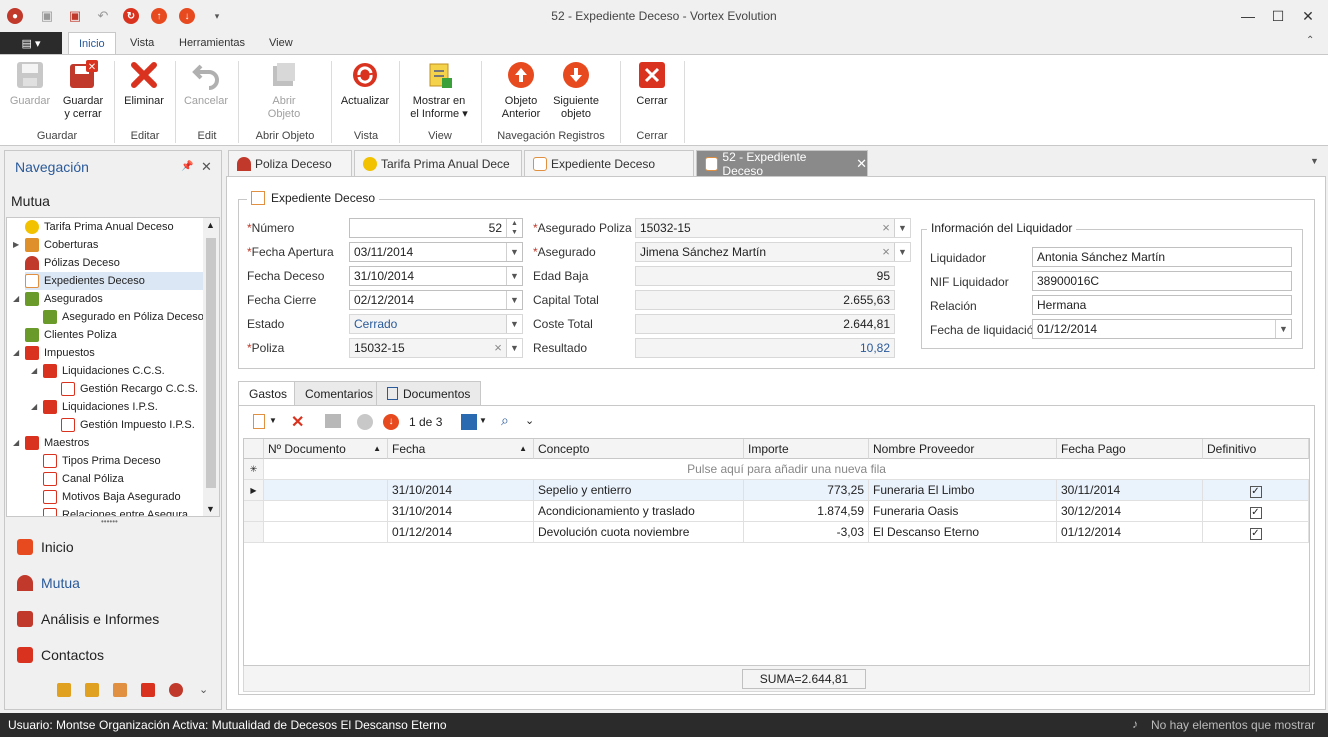 The image size is (1328, 737). I want to click on tab-comentarios: Comentarios, so click(339, 393).